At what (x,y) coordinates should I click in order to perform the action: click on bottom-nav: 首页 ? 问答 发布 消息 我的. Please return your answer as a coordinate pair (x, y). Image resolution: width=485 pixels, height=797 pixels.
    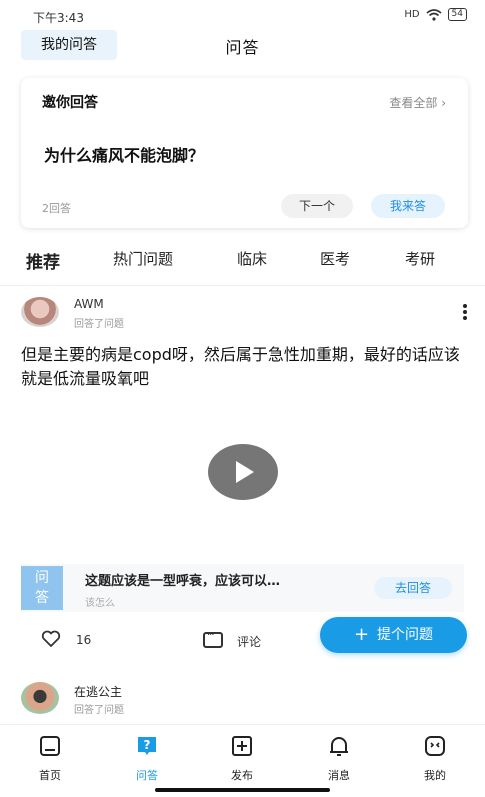
    Looking at the image, I should click on (242, 760).